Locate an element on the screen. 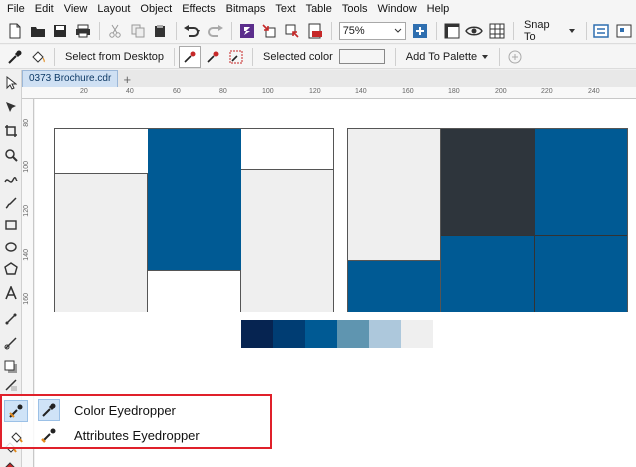  copy-button is located at coordinates (138, 31).